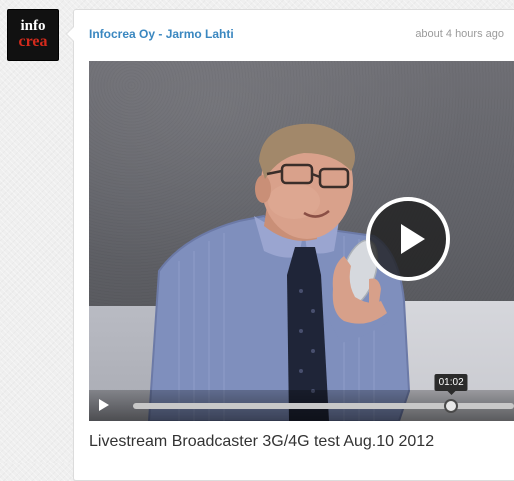 This screenshot has width=514, height=481. Describe the element at coordinates (451, 406) in the screenshot. I see `progress-handle` at that location.